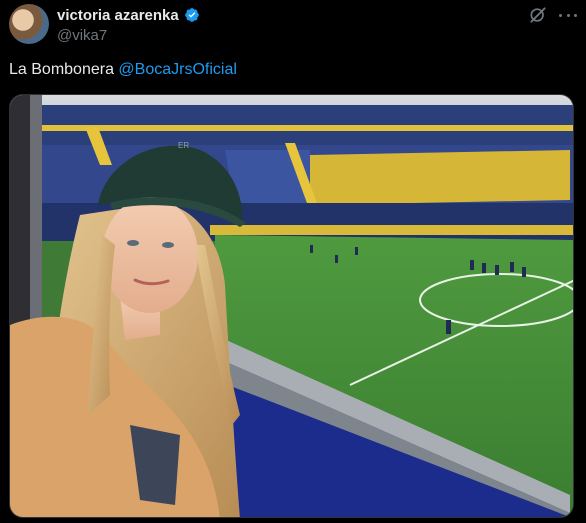 This screenshot has width=586, height=523. Describe the element at coordinates (183, 145) in the screenshot. I see `svg-text: ER` at that location.